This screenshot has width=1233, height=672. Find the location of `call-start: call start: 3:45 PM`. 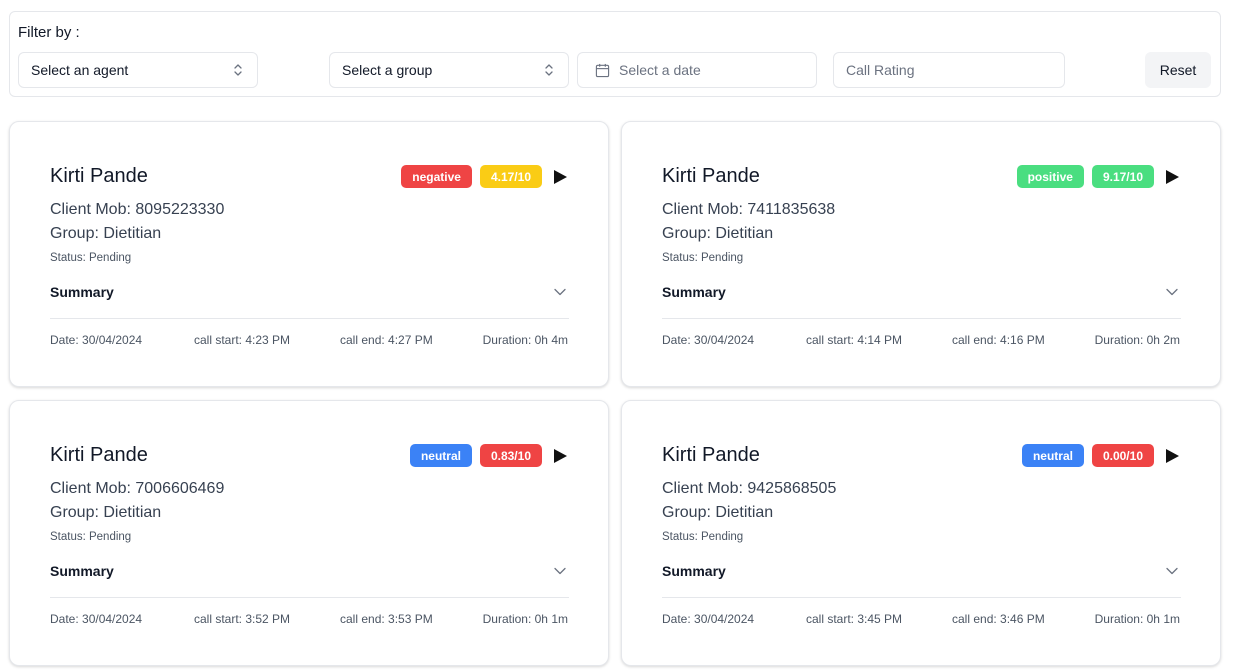

call-start: call start: 3:45 PM is located at coordinates (854, 619).